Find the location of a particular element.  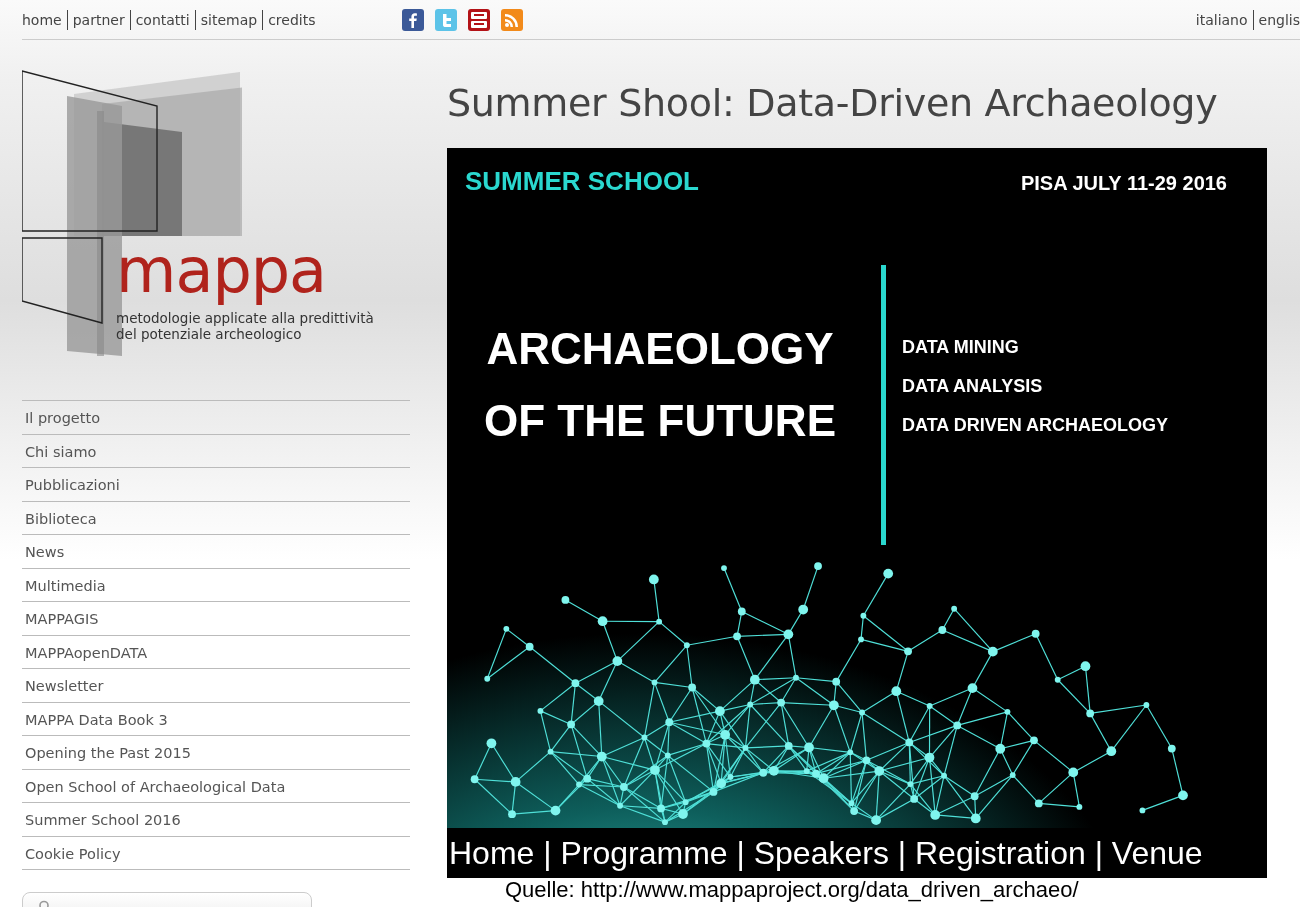

source-caption: Quelle: http://www.mappaproject.org/data_driven_archaeo/ is located at coordinates (792, 890).